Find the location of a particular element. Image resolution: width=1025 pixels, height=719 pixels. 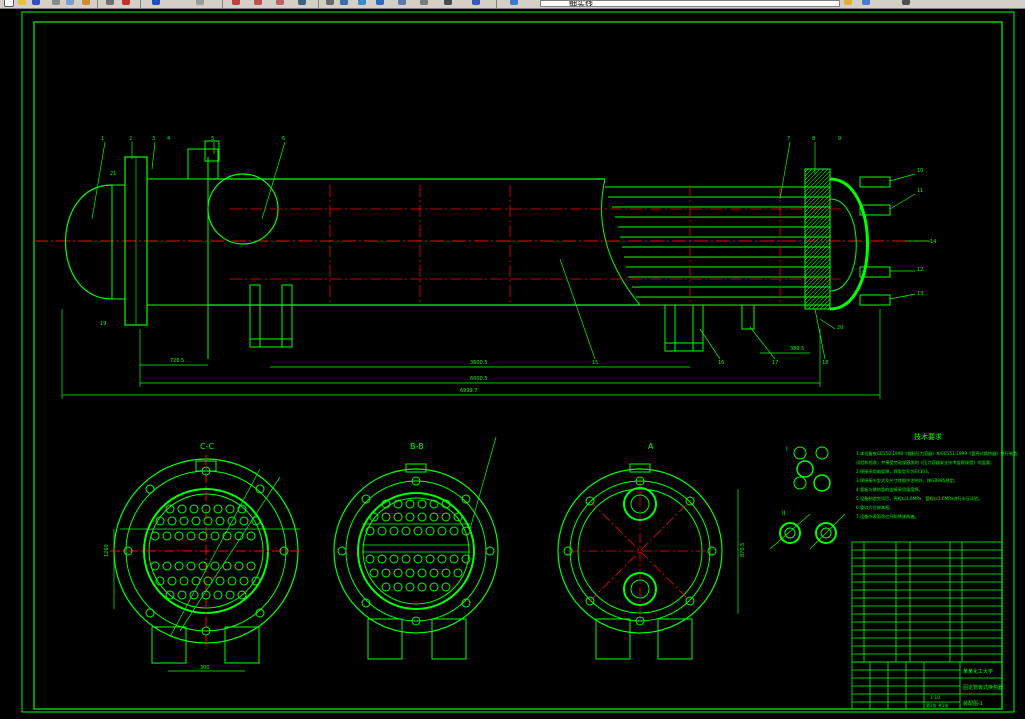

sheet-set-icon is located at coordinates (402, 3).